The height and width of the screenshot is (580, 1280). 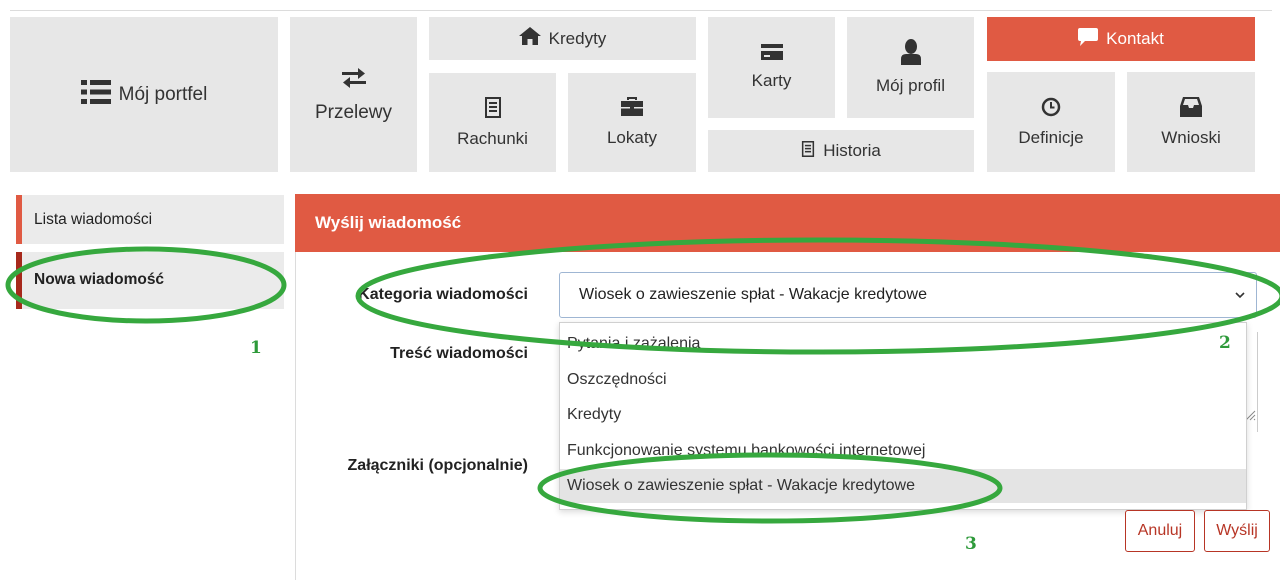 I want to click on nav-label-lokaty: Lokaty, so click(x=632, y=137).